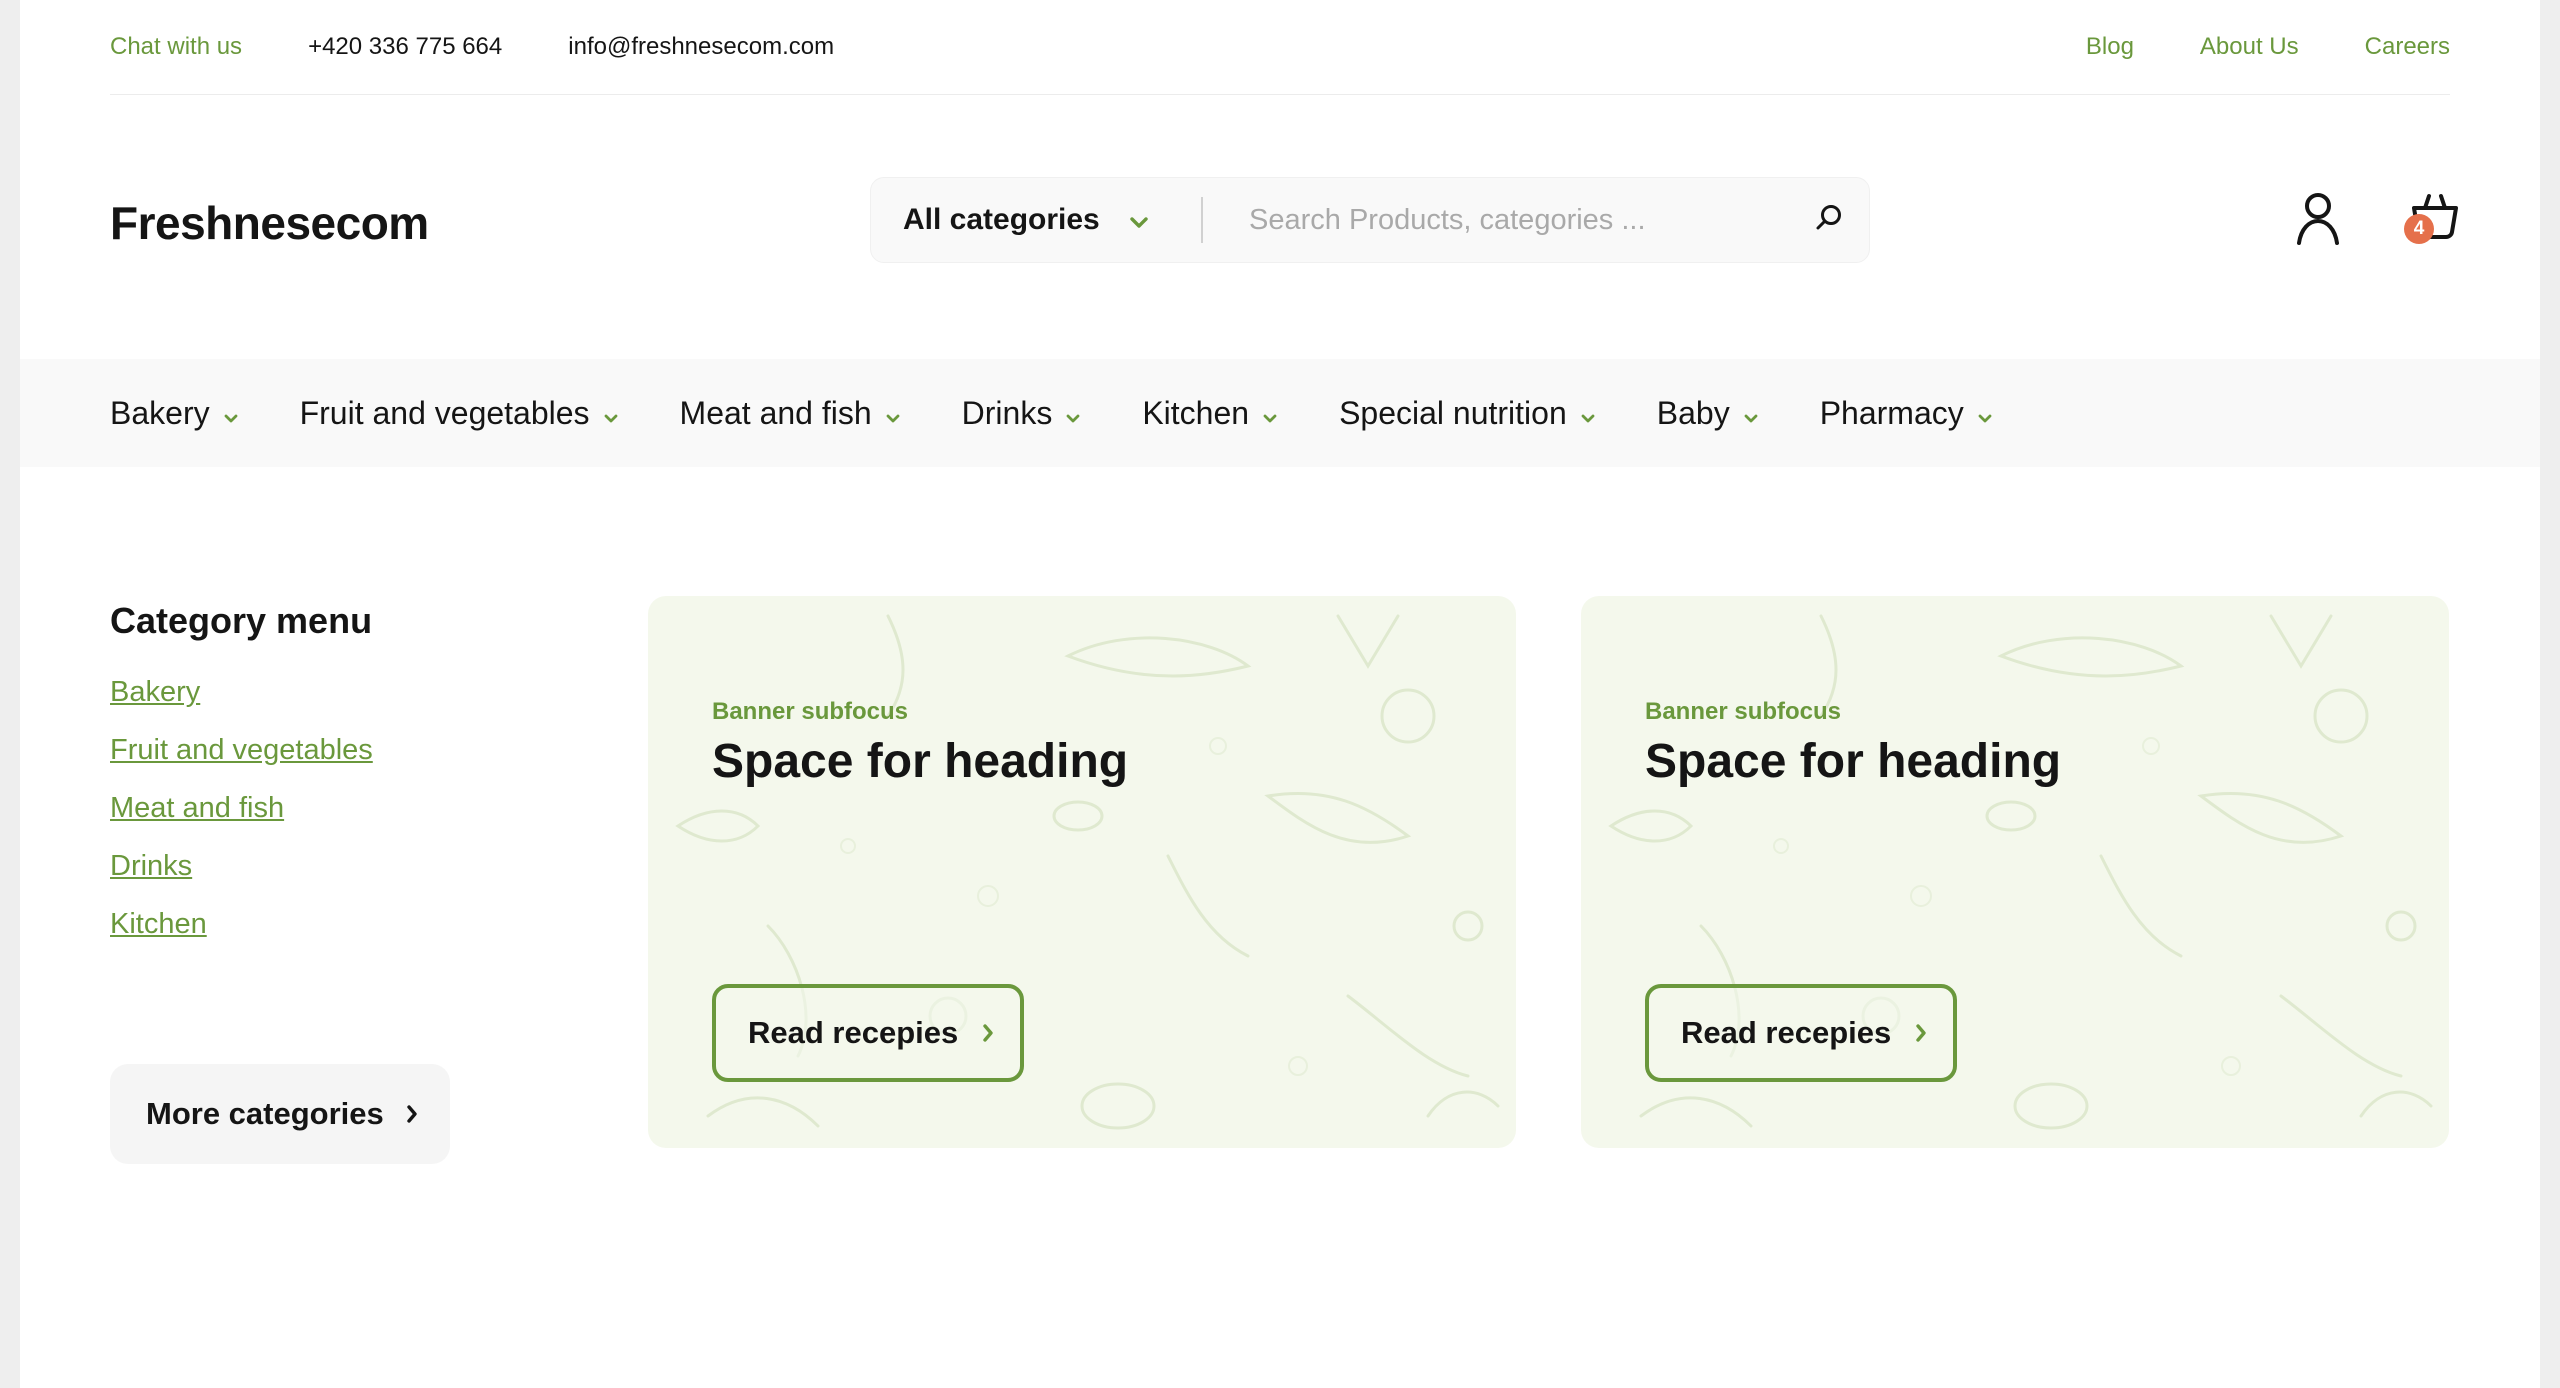 The height and width of the screenshot is (1388, 2560). I want to click on blog-link: Blog, so click(2110, 47).